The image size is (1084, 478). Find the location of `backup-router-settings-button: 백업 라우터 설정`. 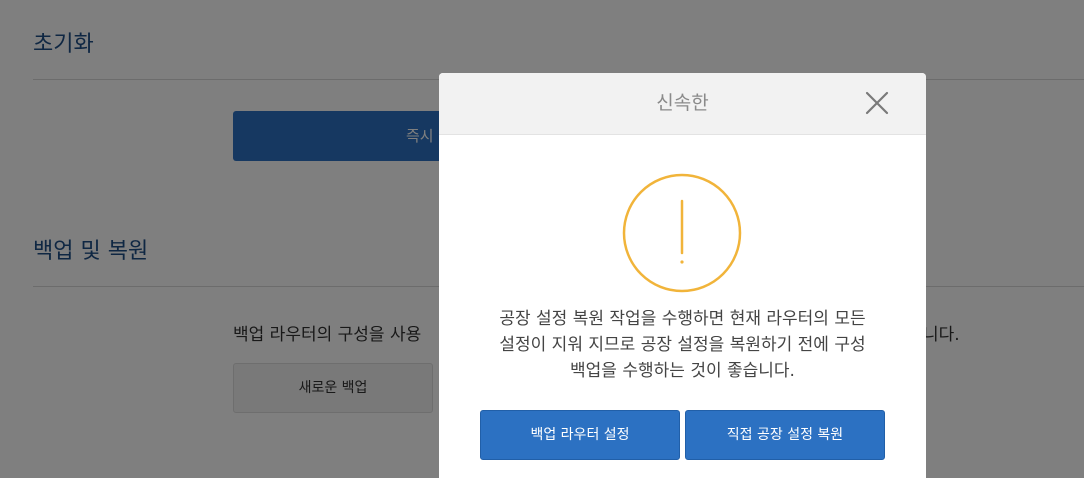

backup-router-settings-button: 백업 라우터 설정 is located at coordinates (580, 435).